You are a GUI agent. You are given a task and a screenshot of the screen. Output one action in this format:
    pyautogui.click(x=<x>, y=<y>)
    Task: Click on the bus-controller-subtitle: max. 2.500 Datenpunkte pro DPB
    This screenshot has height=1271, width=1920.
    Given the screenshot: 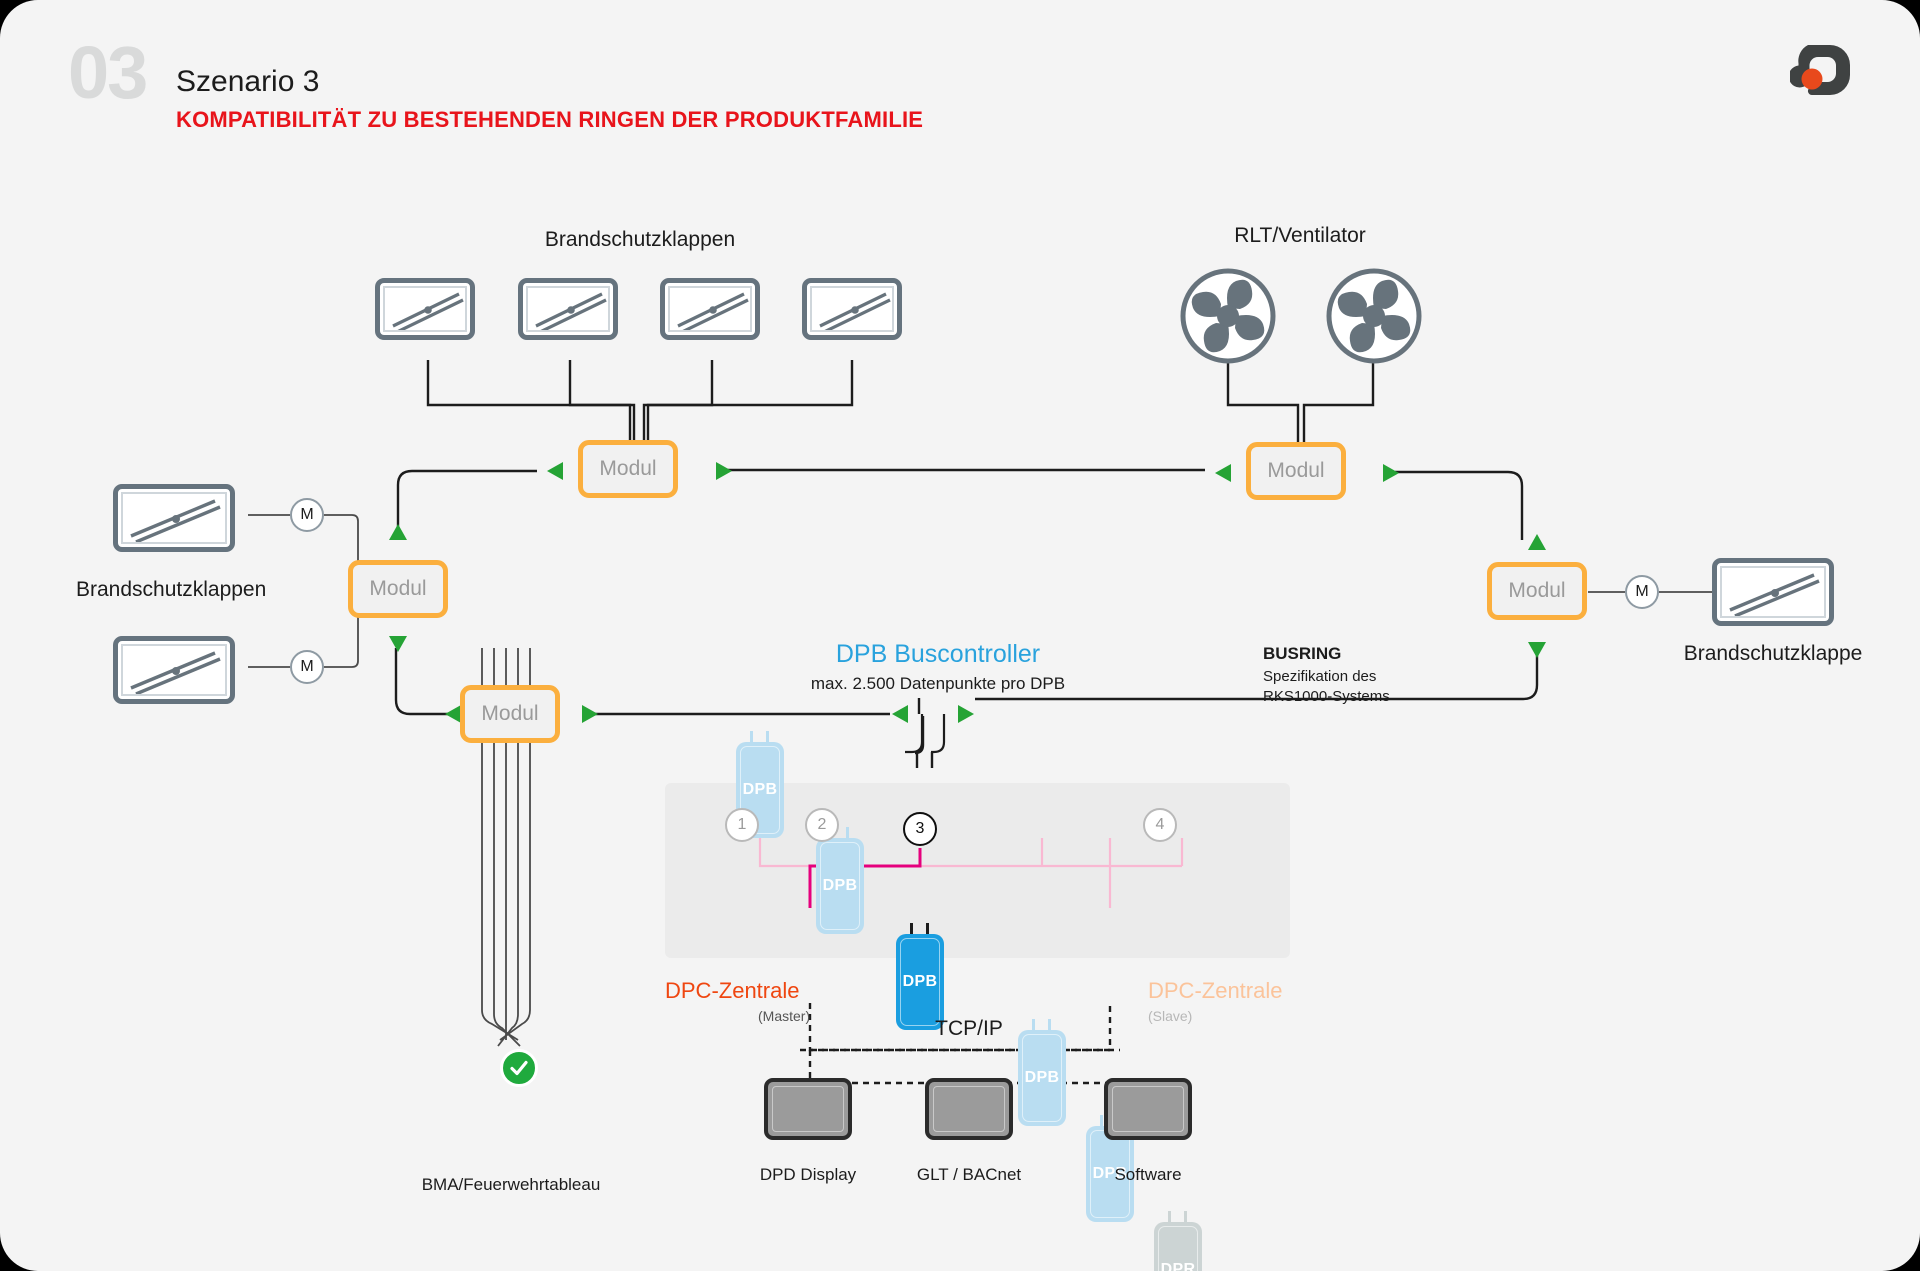 What is the action you would take?
    pyautogui.click(x=938, y=683)
    